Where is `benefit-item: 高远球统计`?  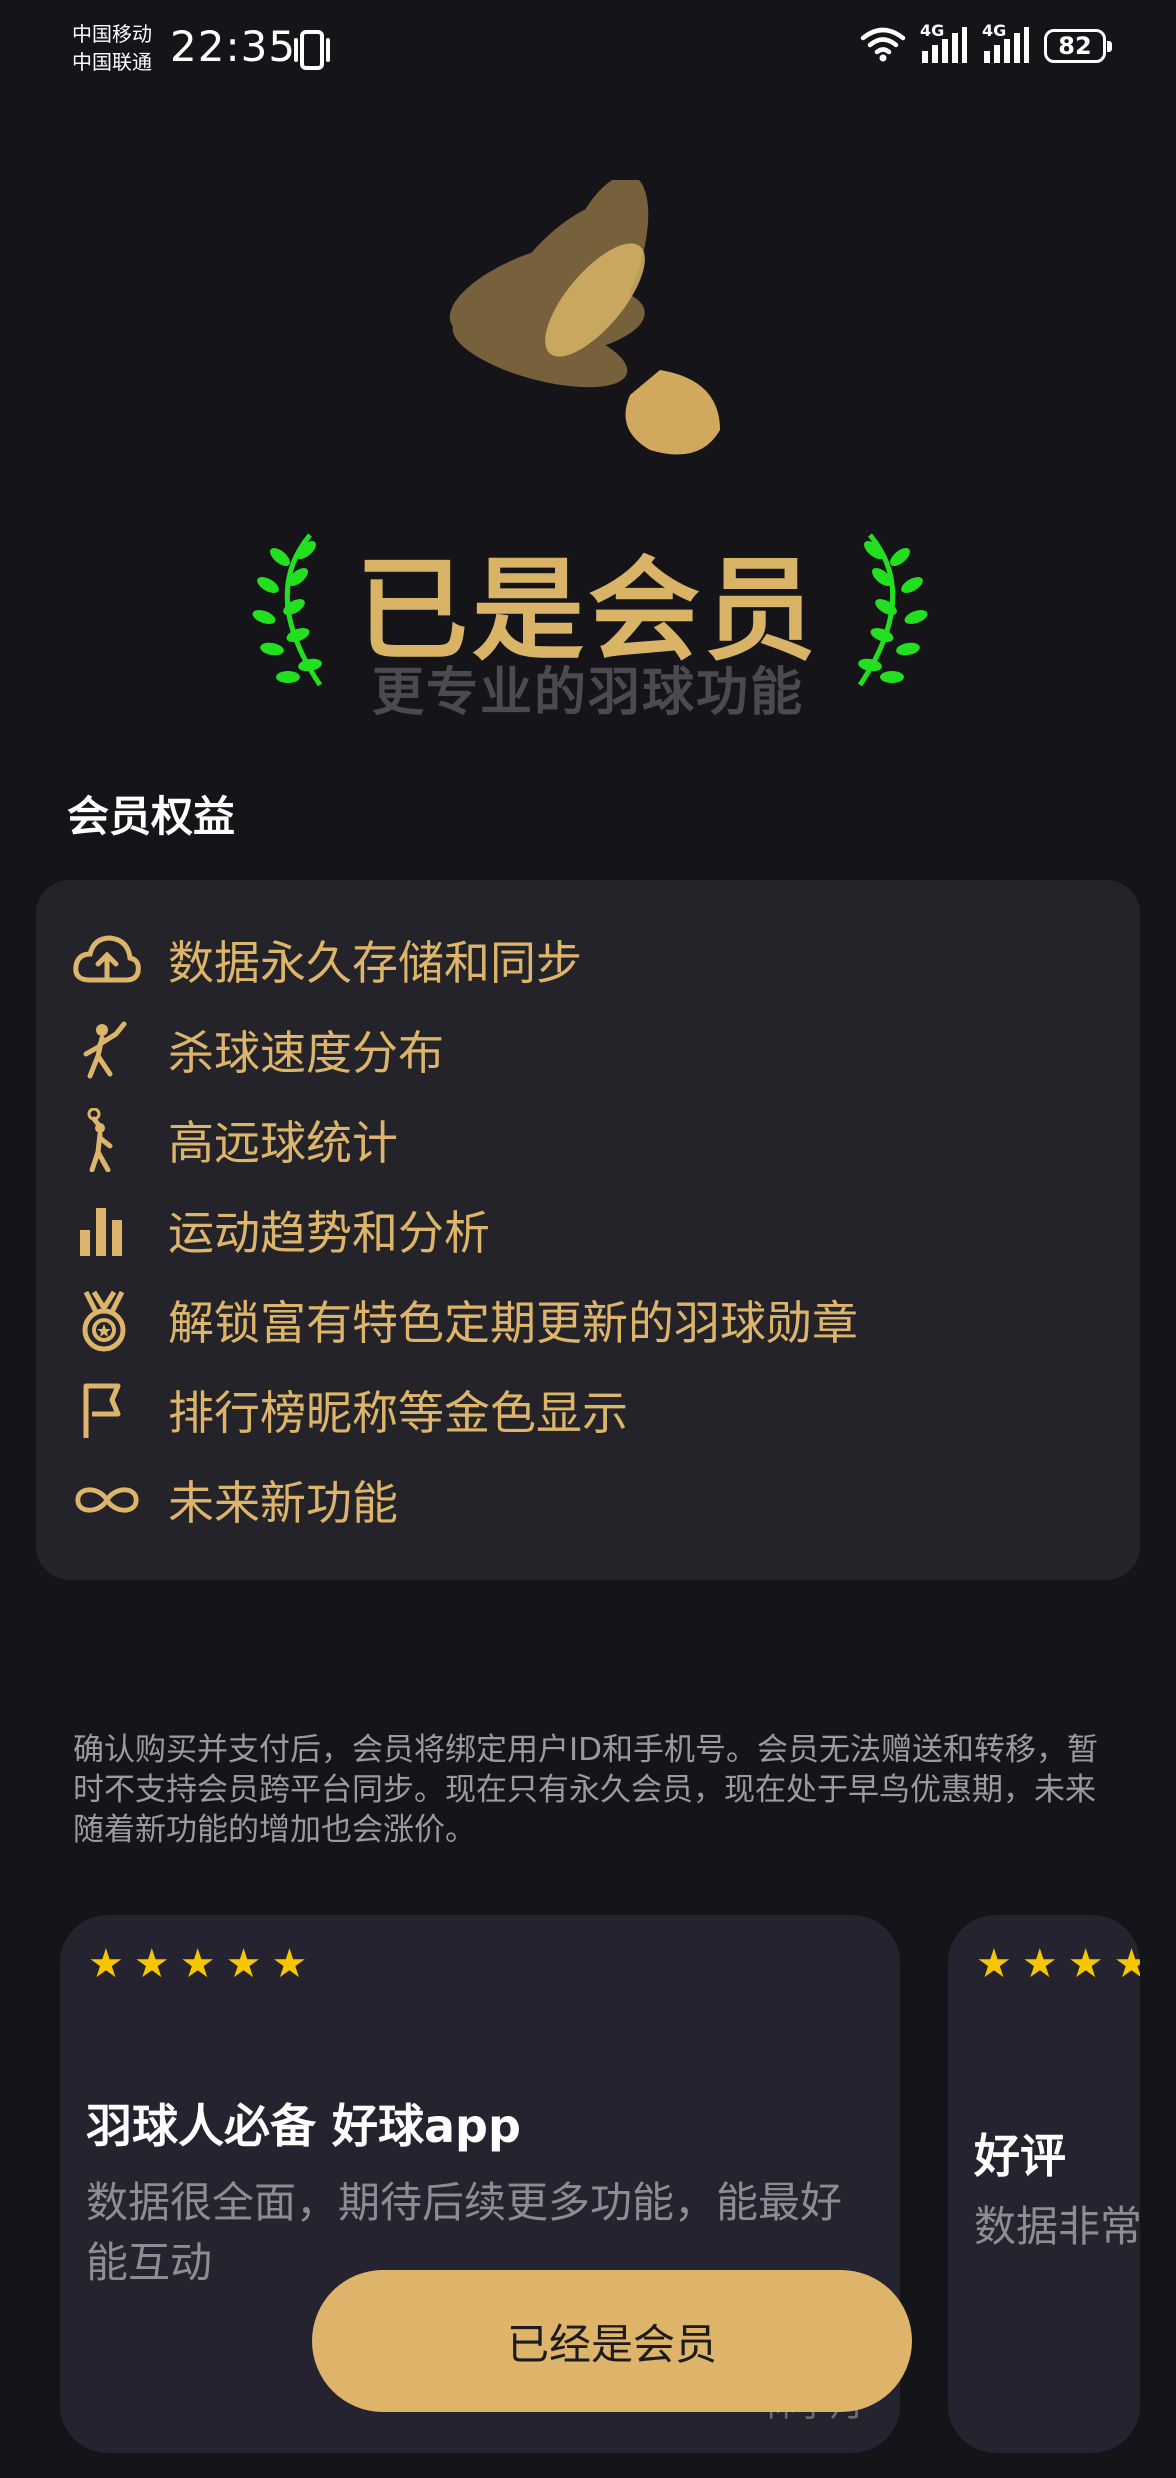 benefit-item: 高远球统计 is located at coordinates (235, 1140).